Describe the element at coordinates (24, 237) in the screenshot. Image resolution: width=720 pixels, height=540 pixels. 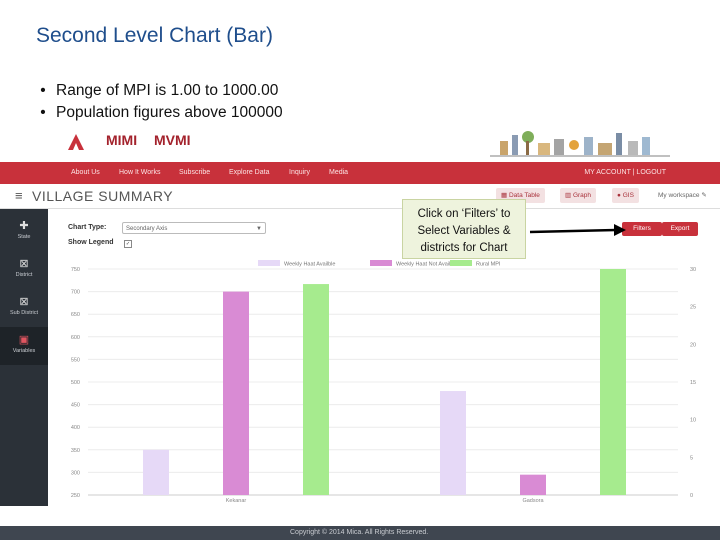
I see `sidebar-item-label: State` at that location.